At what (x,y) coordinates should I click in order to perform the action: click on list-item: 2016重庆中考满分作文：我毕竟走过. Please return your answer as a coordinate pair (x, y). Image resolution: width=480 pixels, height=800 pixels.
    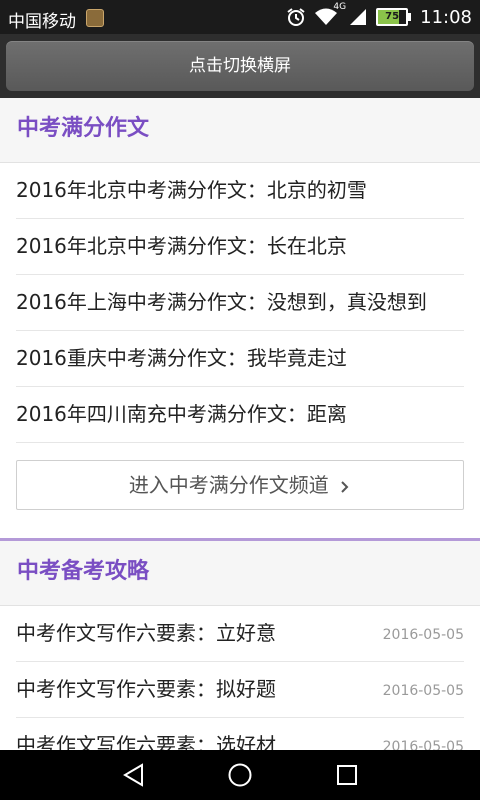
    Looking at the image, I should click on (240, 359).